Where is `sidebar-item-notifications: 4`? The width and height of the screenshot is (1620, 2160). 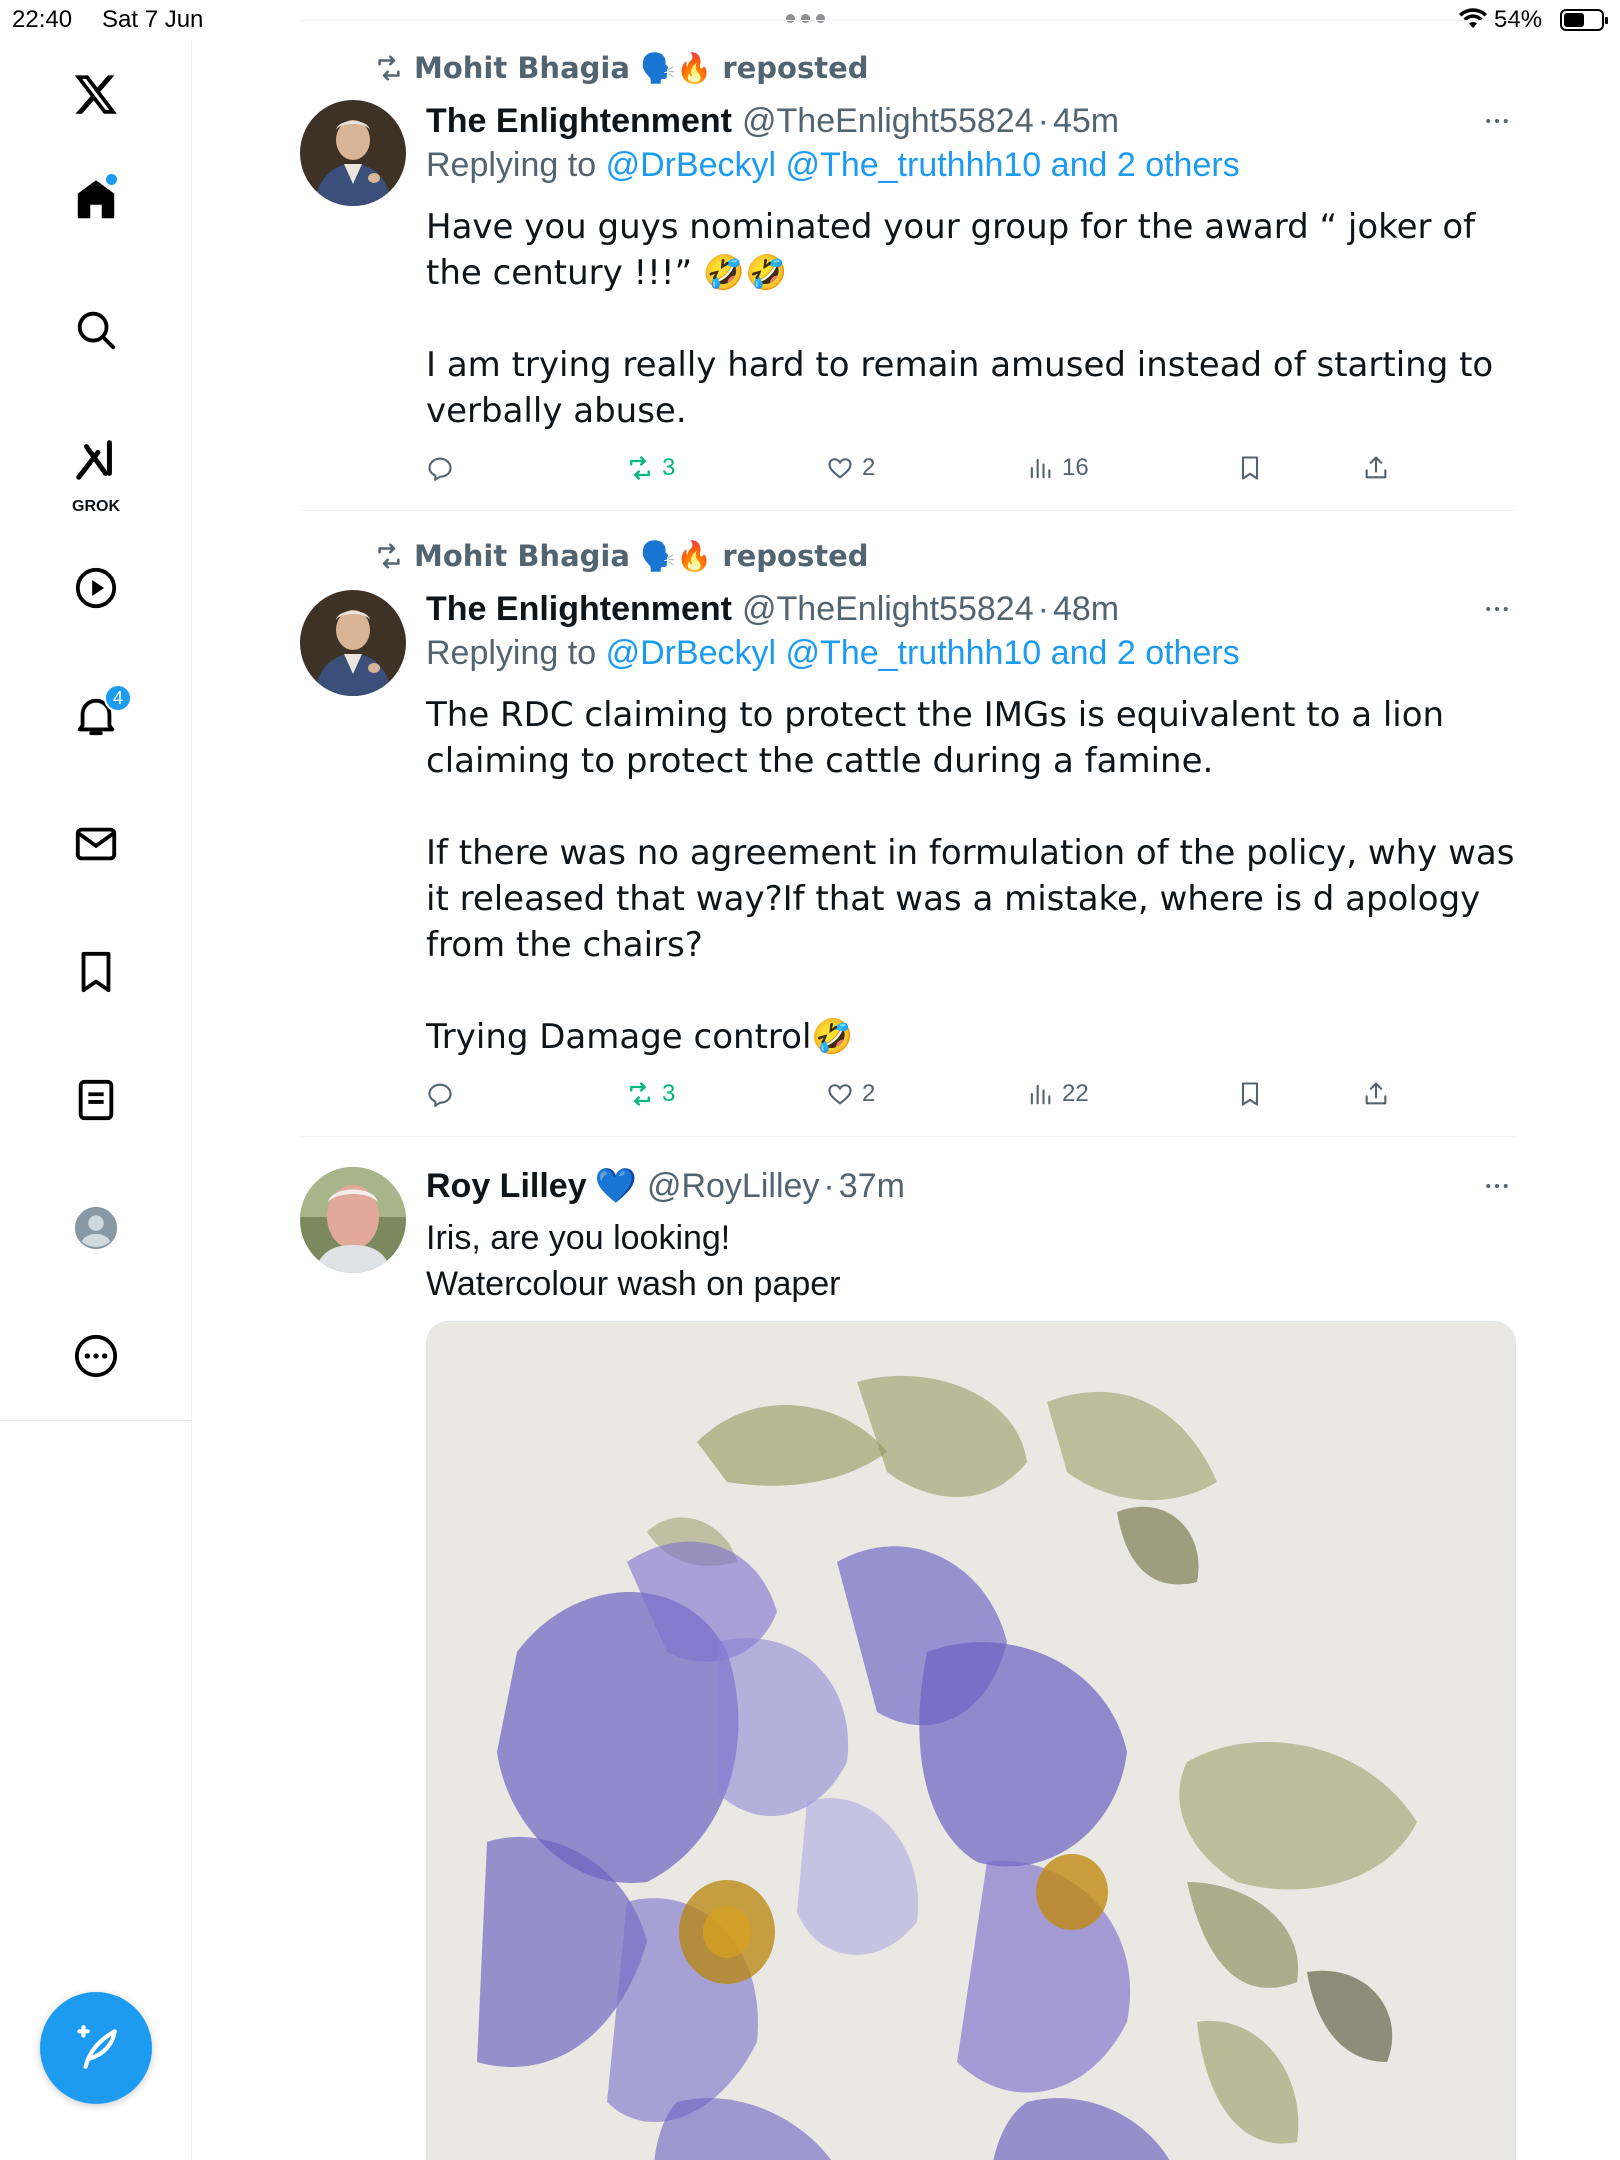 sidebar-item-notifications: 4 is located at coordinates (96, 716).